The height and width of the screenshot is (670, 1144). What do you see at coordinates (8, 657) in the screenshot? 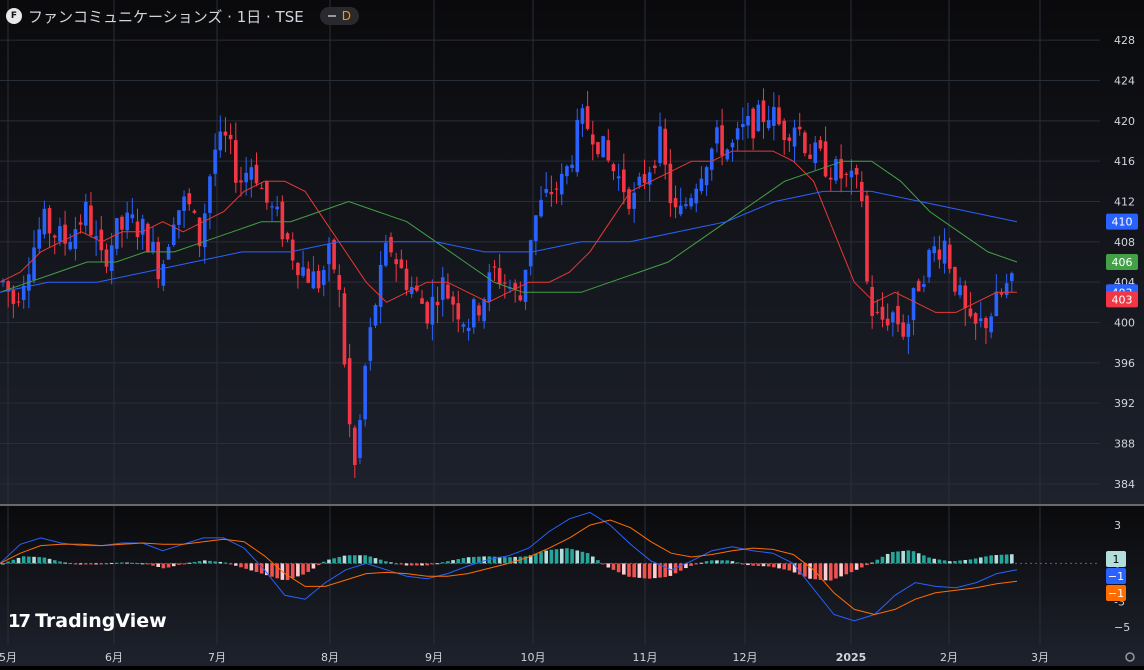
I see `time-axis-label: 5月` at bounding box center [8, 657].